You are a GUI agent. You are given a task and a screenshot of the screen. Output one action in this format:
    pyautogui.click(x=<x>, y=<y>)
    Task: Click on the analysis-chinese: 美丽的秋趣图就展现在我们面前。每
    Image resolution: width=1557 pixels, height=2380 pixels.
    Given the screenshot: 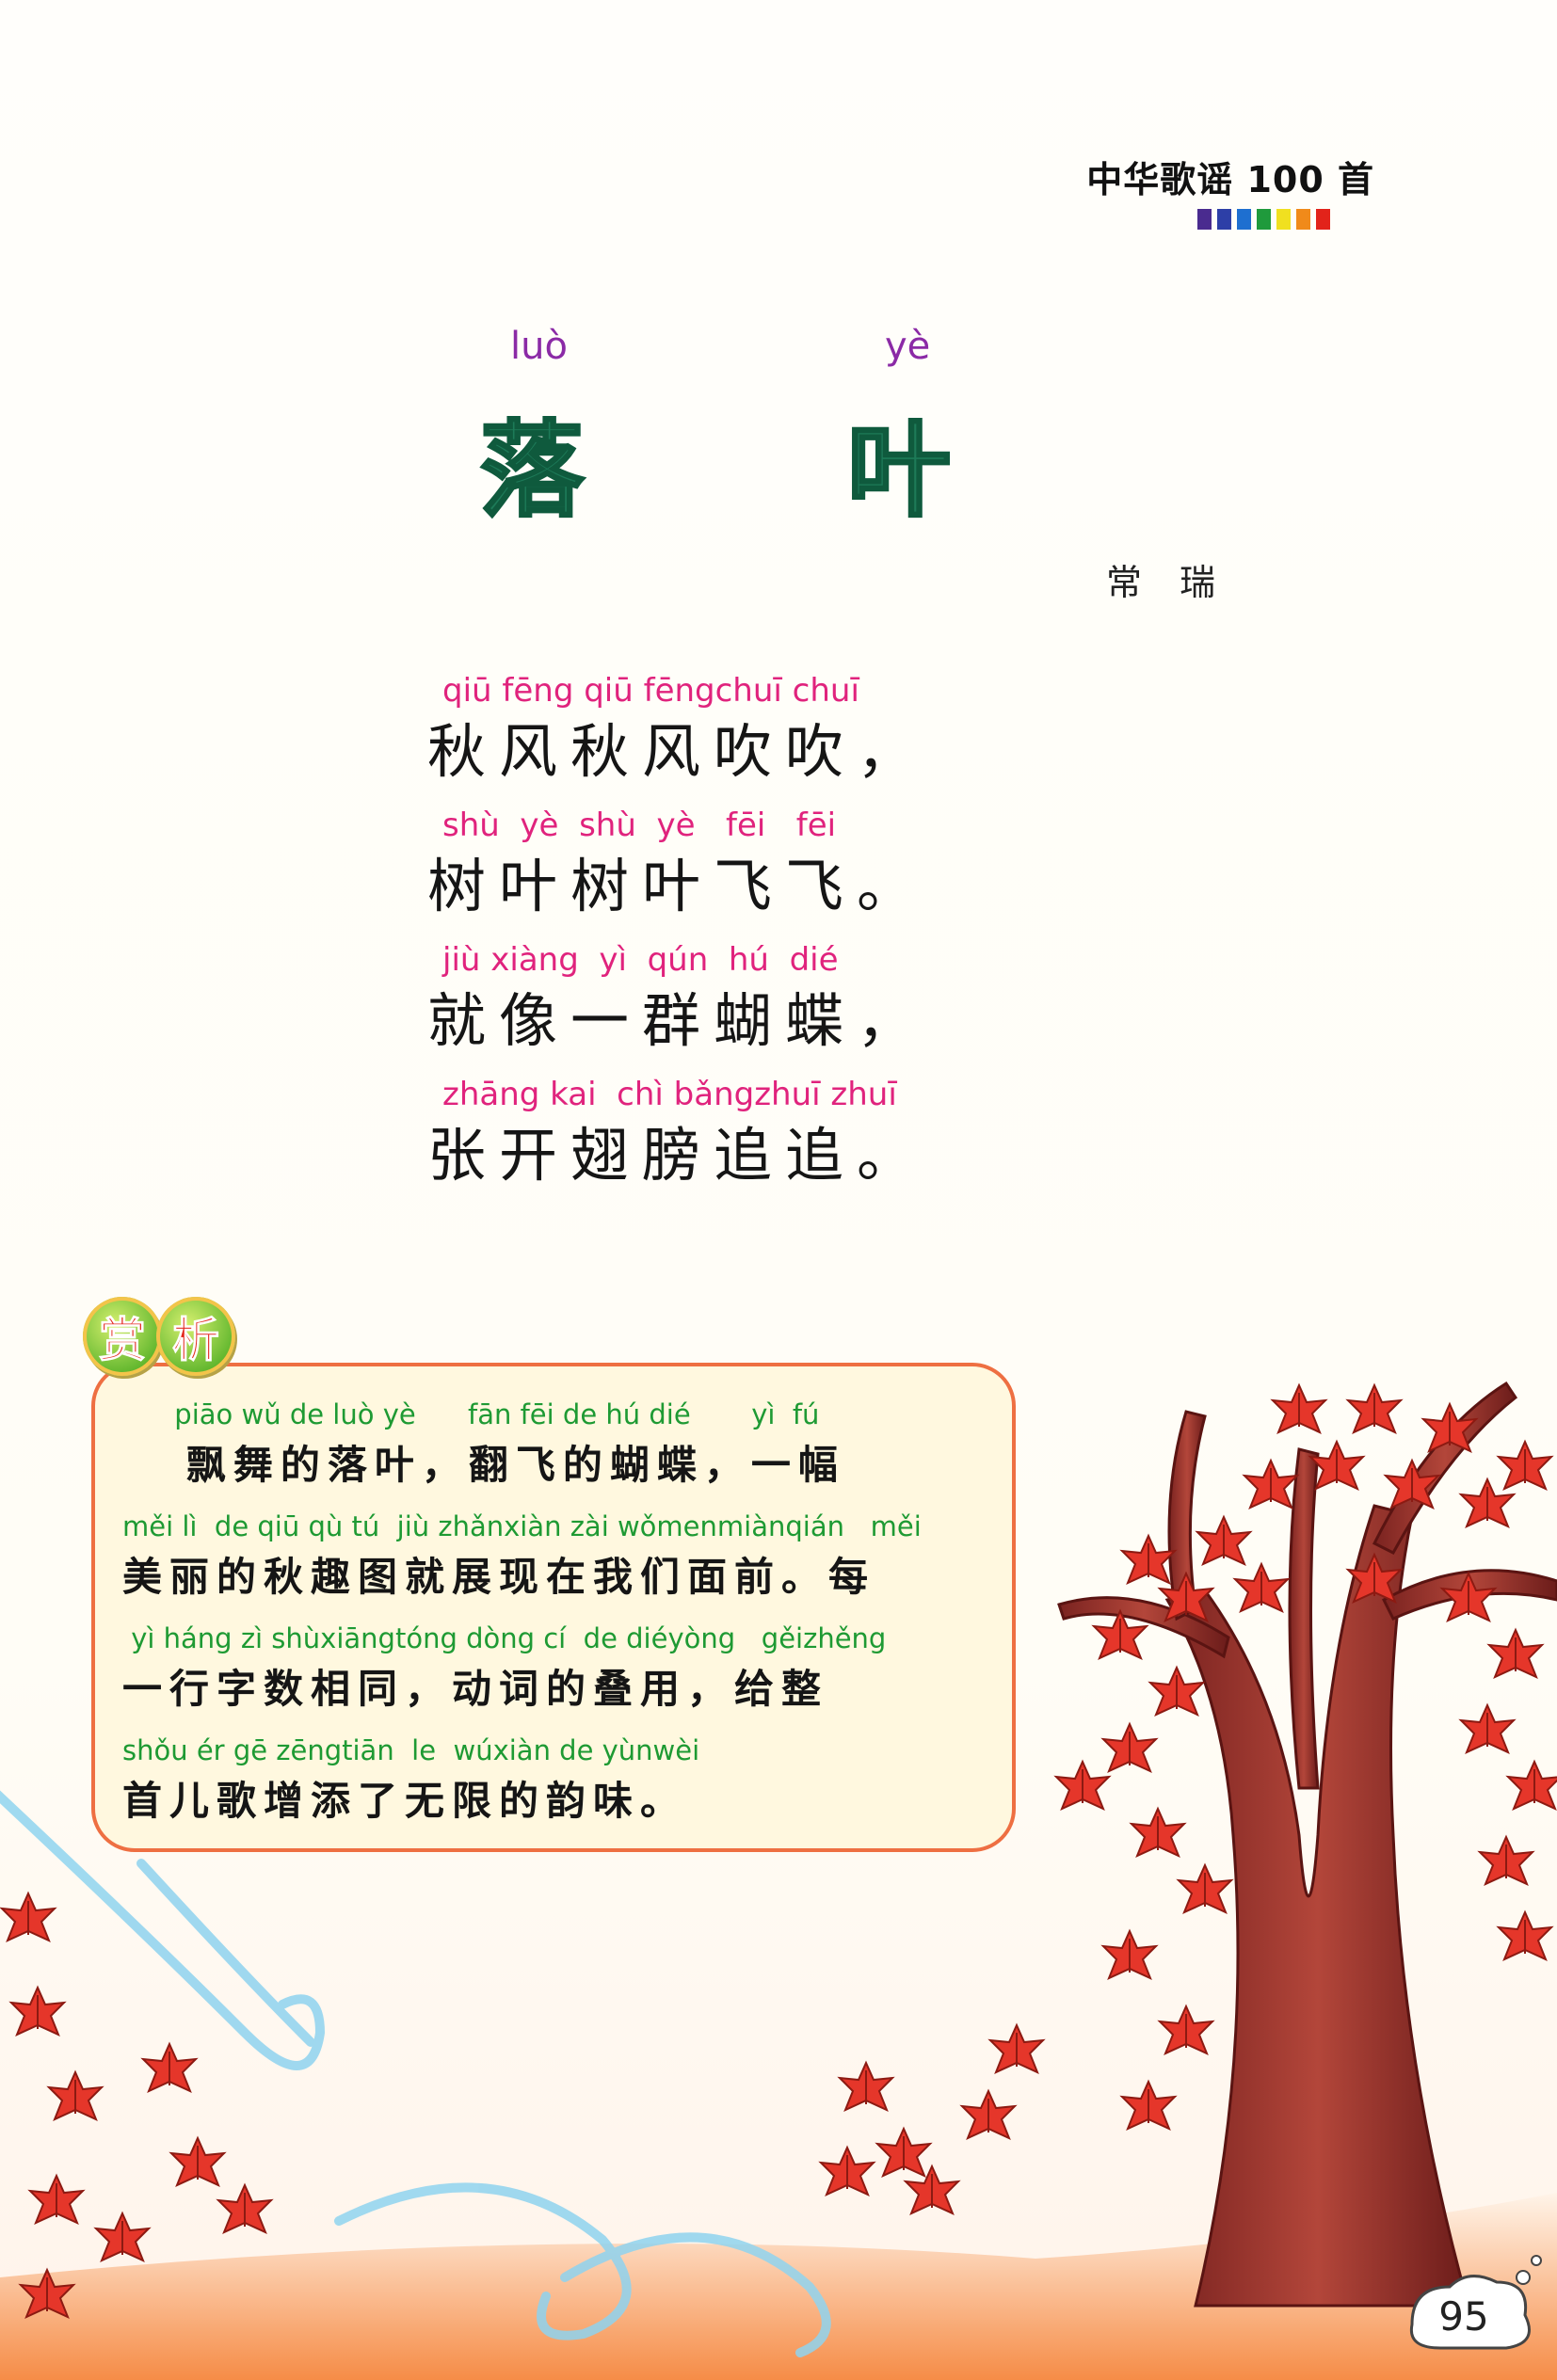 What is the action you would take?
    pyautogui.click(x=499, y=1577)
    